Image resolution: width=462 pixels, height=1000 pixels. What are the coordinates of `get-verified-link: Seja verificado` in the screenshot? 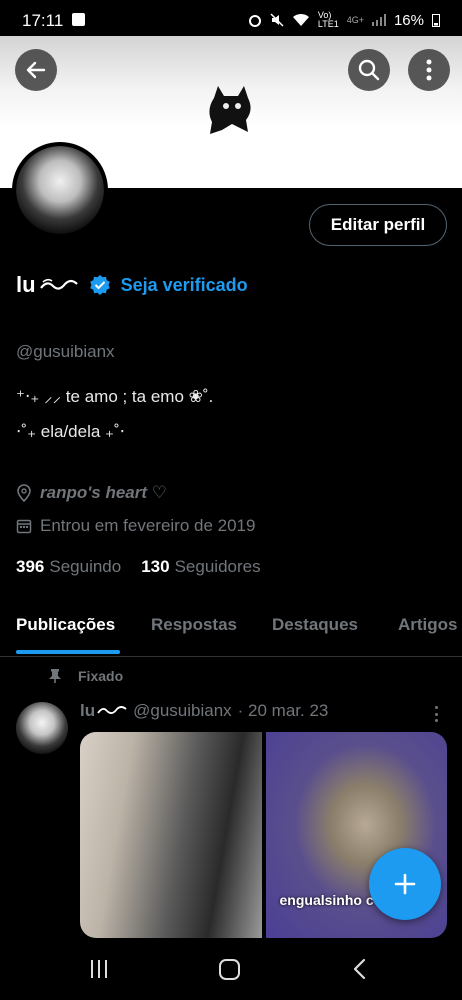 It's located at (184, 285).